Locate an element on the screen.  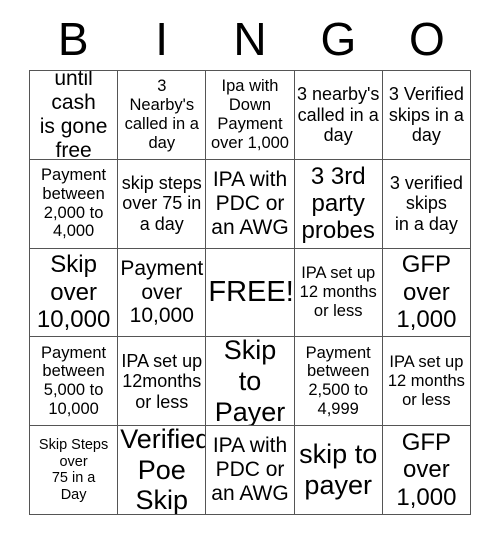
bingo-cell-i4: IPA set up 12months or less is located at coordinates (162, 382).